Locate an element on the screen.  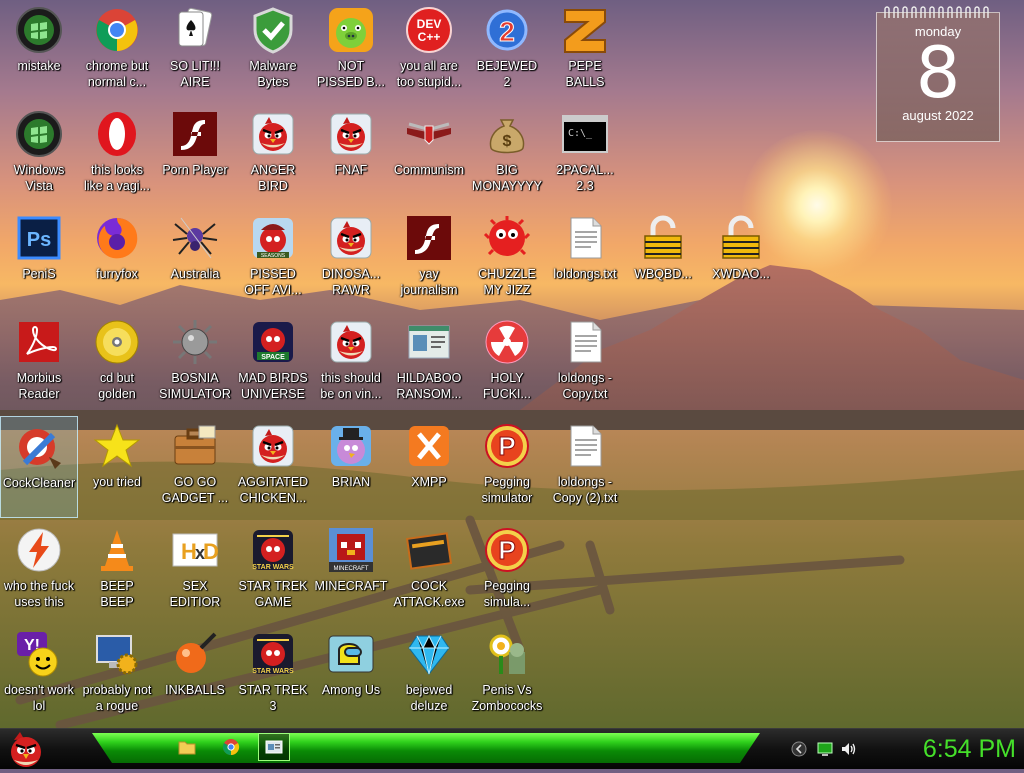
winged-emblem-icon is located at coordinates (429, 134).